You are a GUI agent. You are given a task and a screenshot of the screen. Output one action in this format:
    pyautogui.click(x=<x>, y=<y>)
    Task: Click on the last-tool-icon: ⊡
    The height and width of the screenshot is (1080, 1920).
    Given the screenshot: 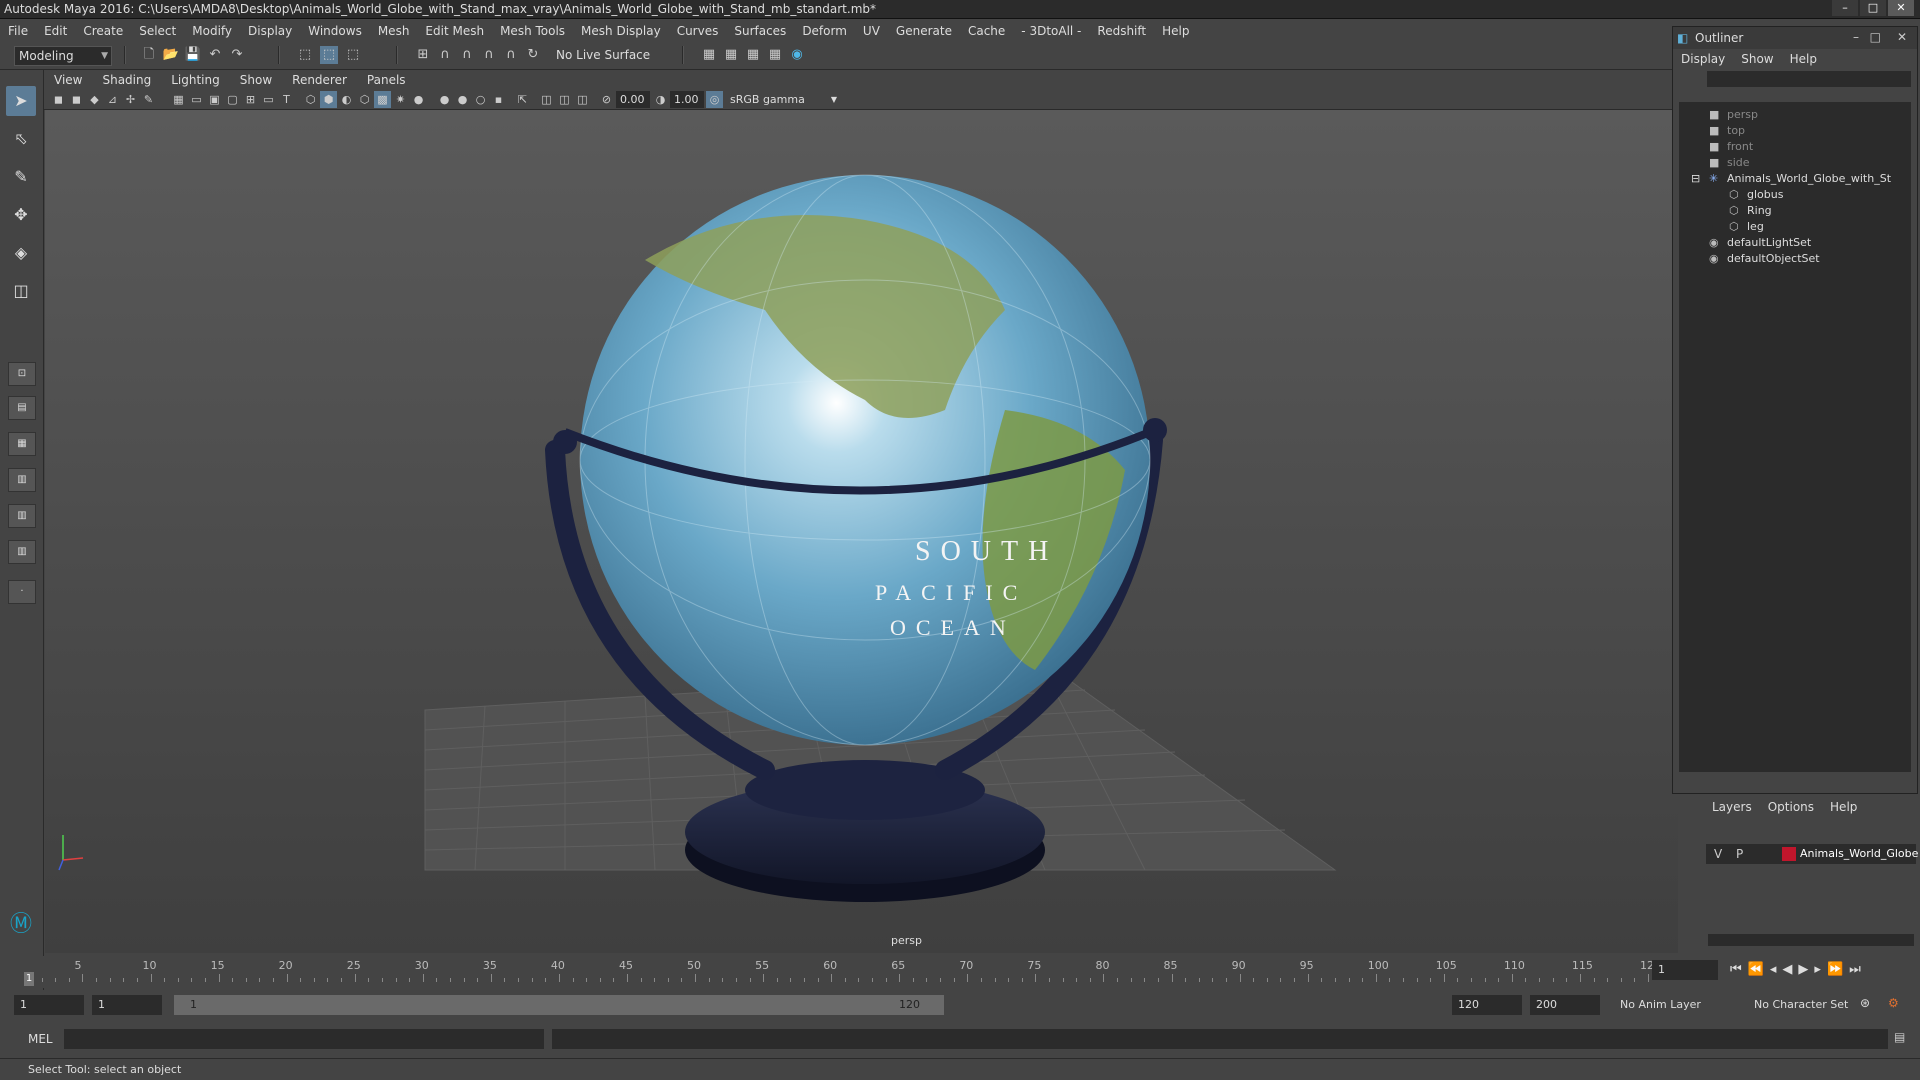 What is the action you would take?
    pyautogui.click(x=22, y=374)
    